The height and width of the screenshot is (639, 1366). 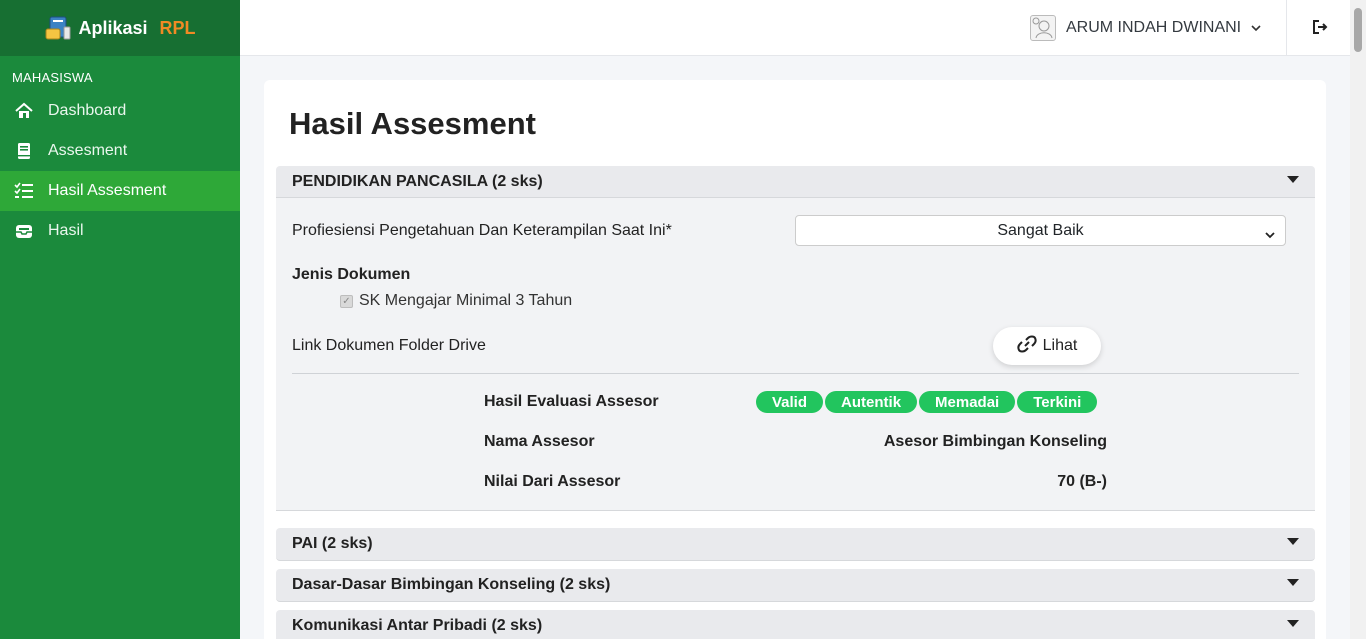 What do you see at coordinates (466, 300) in the screenshot?
I see `doc-item-label: SK Mengajar Minimal 3 Tahun` at bounding box center [466, 300].